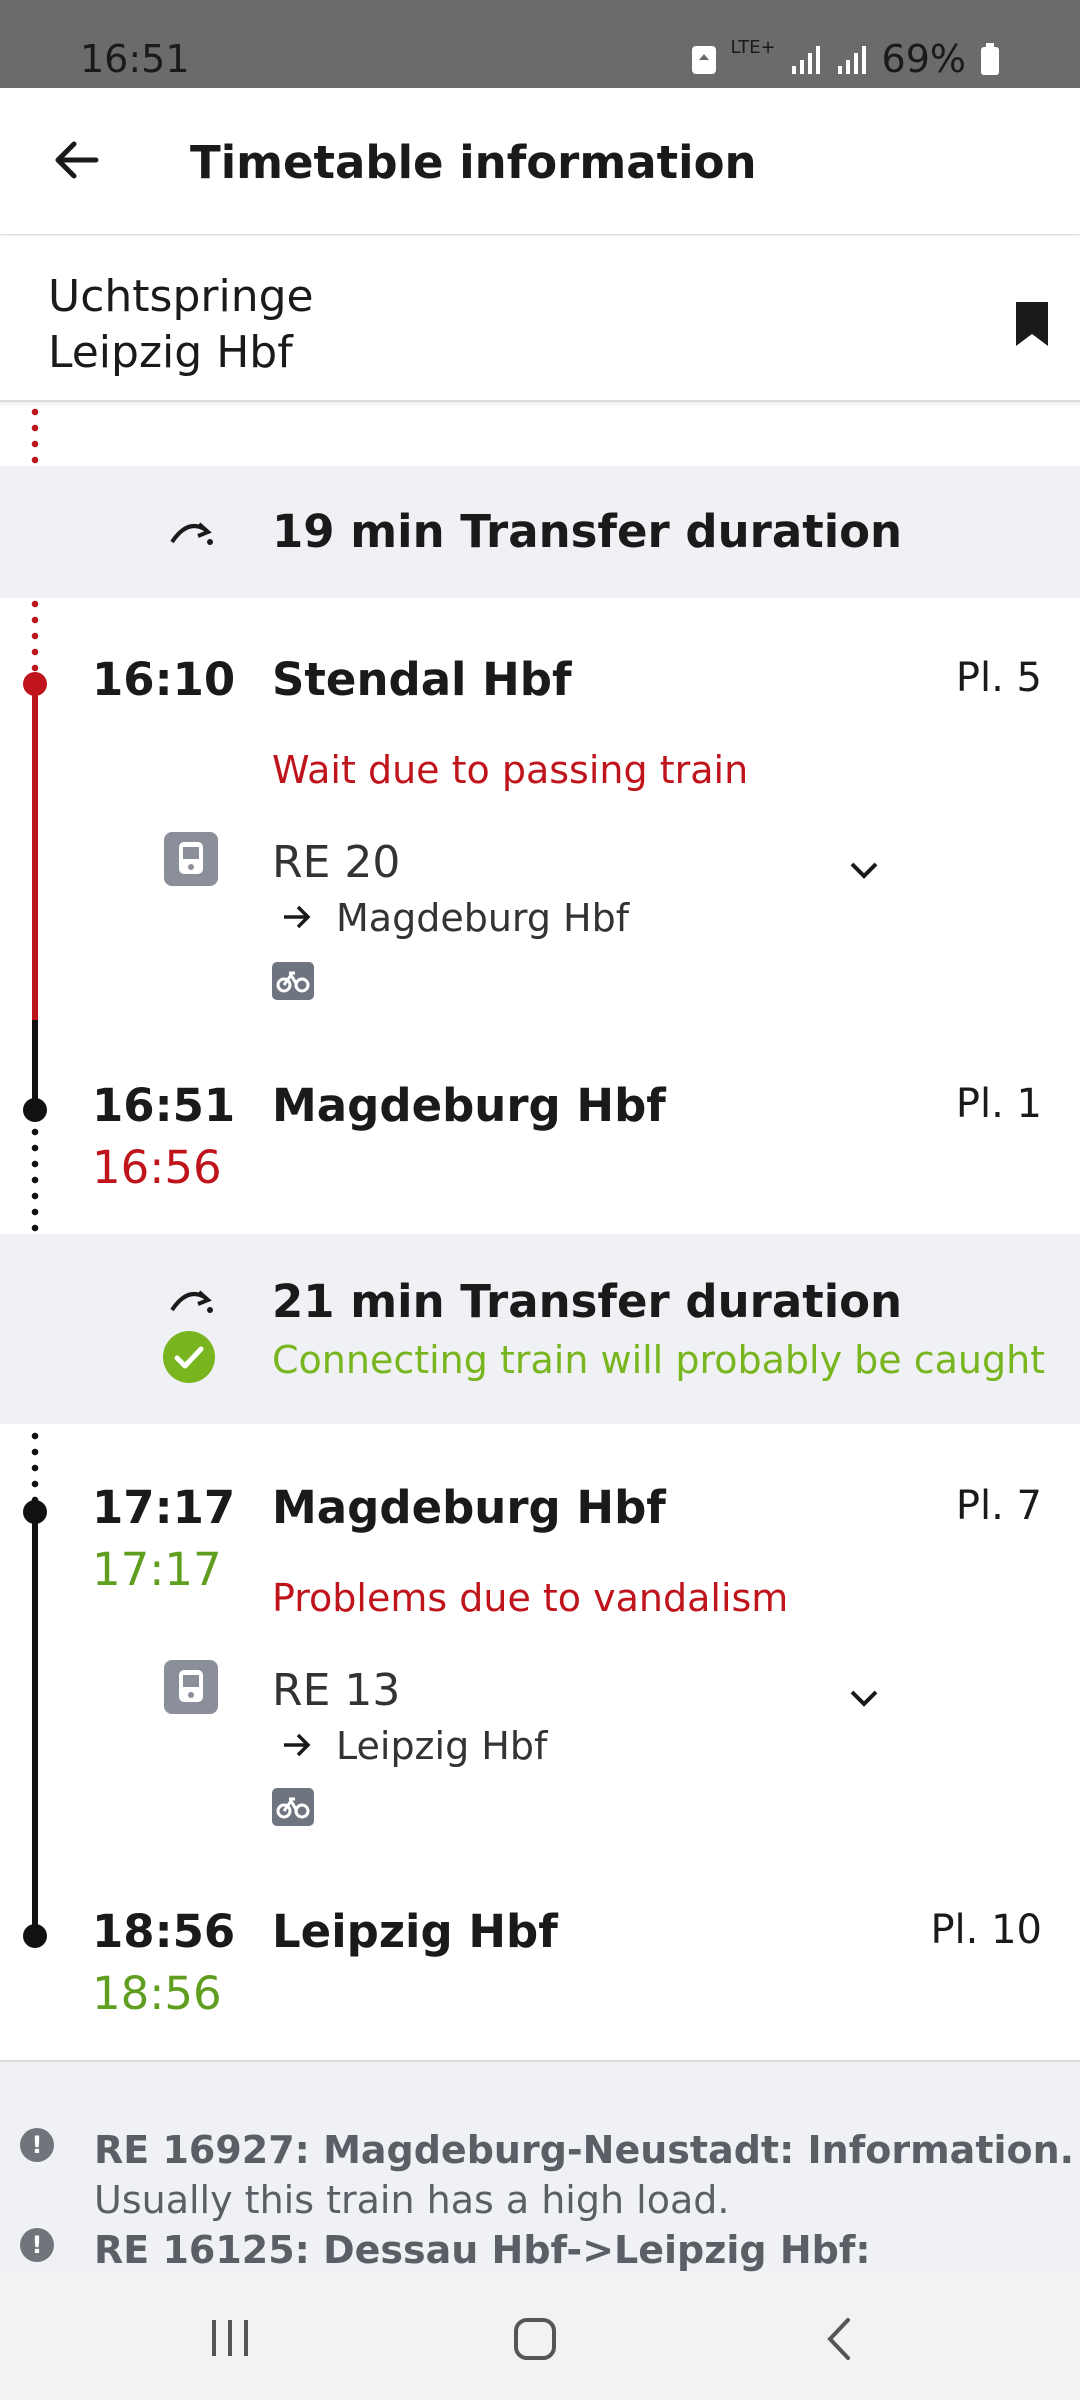  I want to click on platform-label: Pl. 10, so click(986, 1930).